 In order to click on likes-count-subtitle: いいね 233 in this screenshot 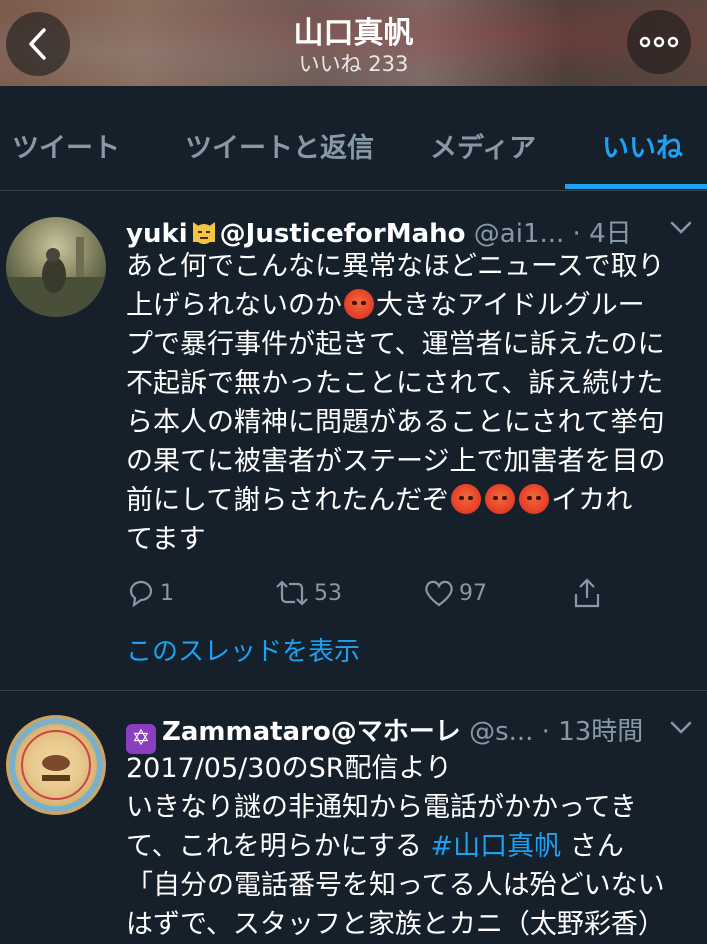, I will do `click(353, 64)`.